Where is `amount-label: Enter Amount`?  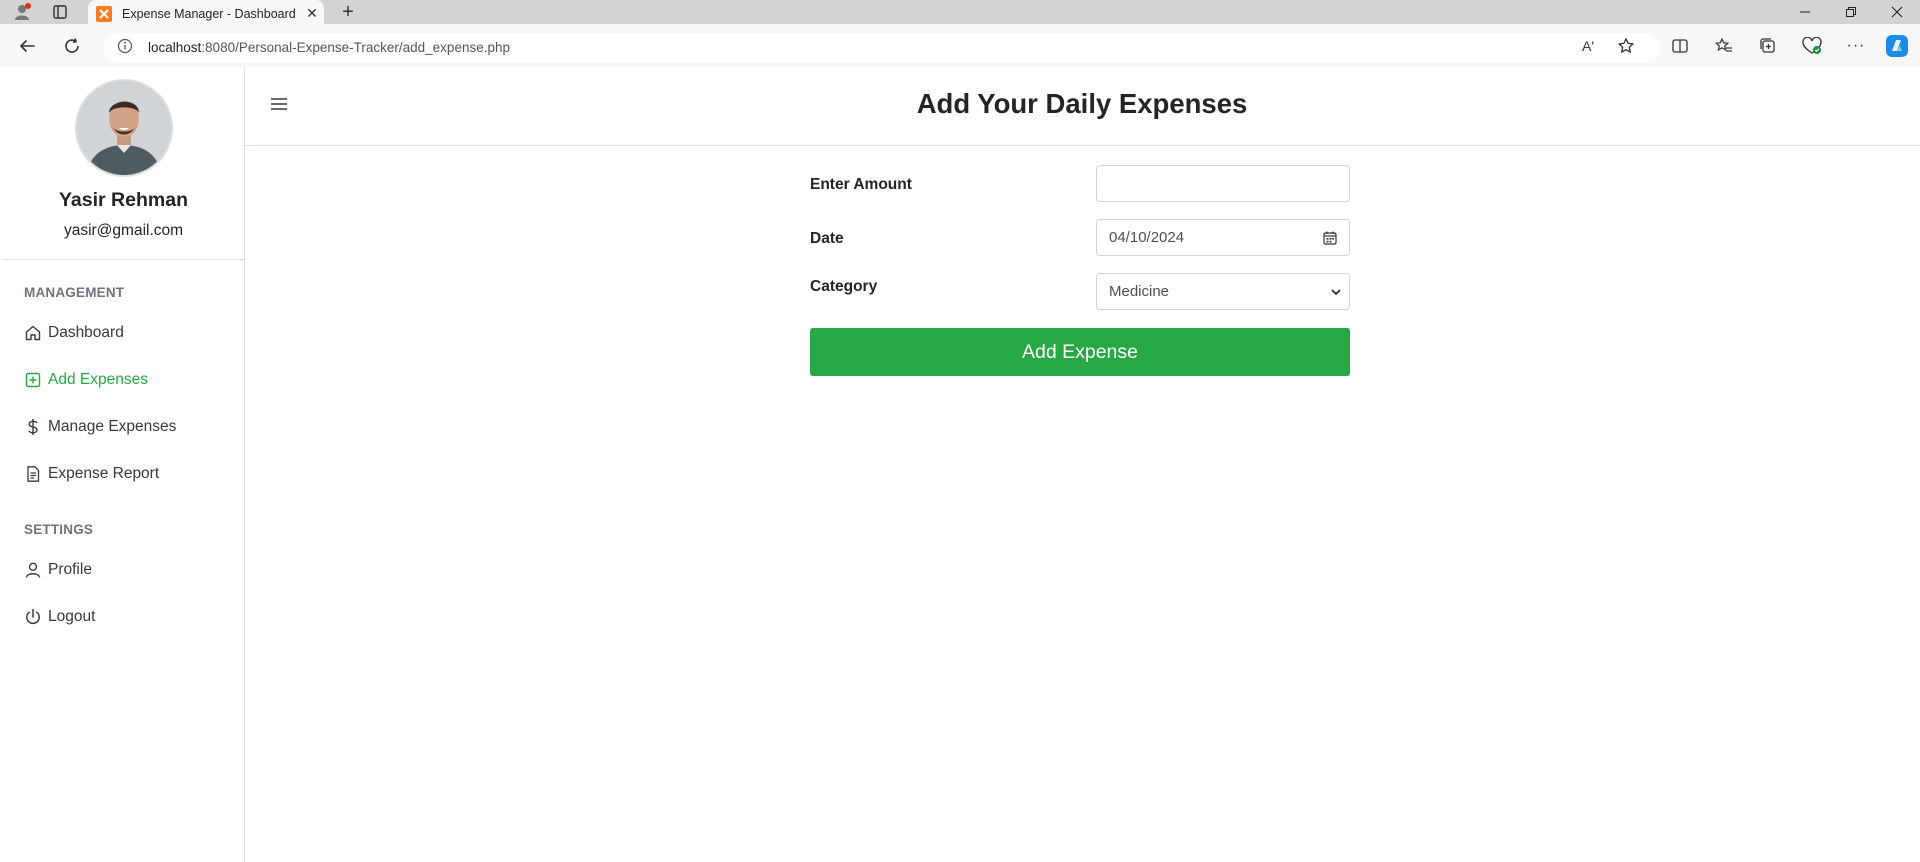
amount-label: Enter Amount is located at coordinates (861, 184).